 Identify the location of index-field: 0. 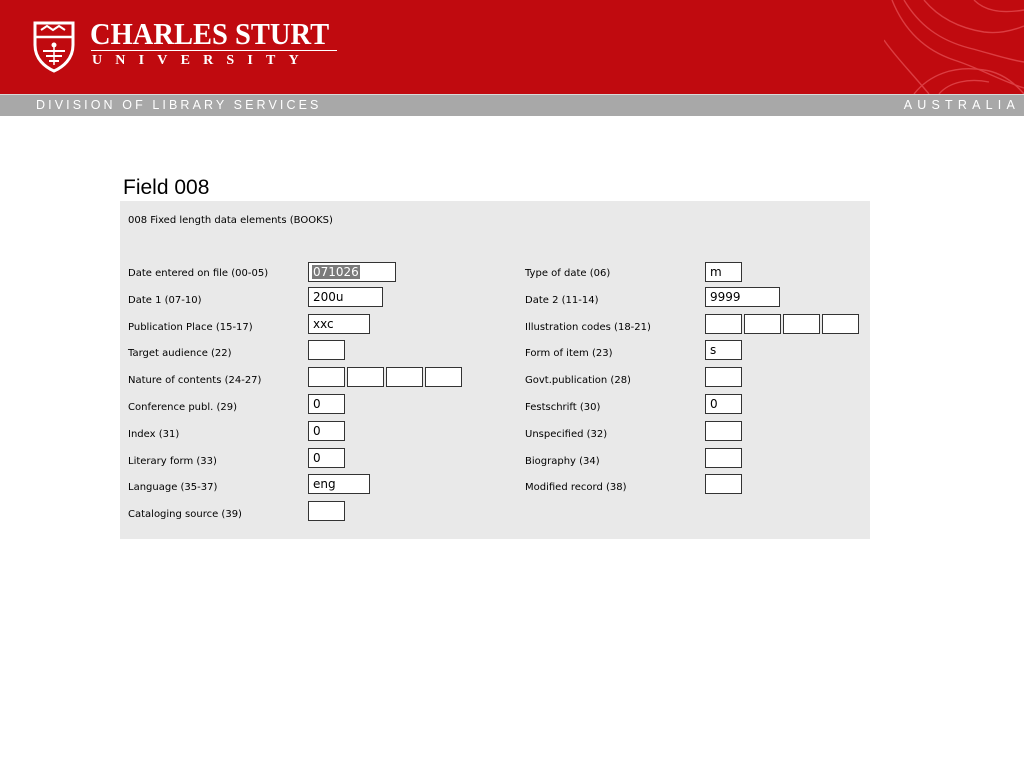
(326, 431).